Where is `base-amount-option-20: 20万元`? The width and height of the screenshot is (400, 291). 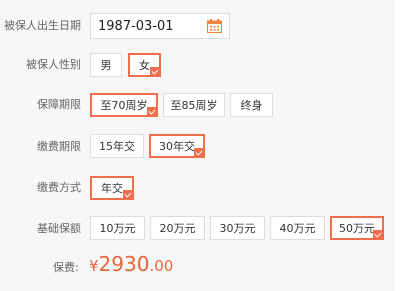 base-amount-option-20: 20万元 is located at coordinates (177, 228).